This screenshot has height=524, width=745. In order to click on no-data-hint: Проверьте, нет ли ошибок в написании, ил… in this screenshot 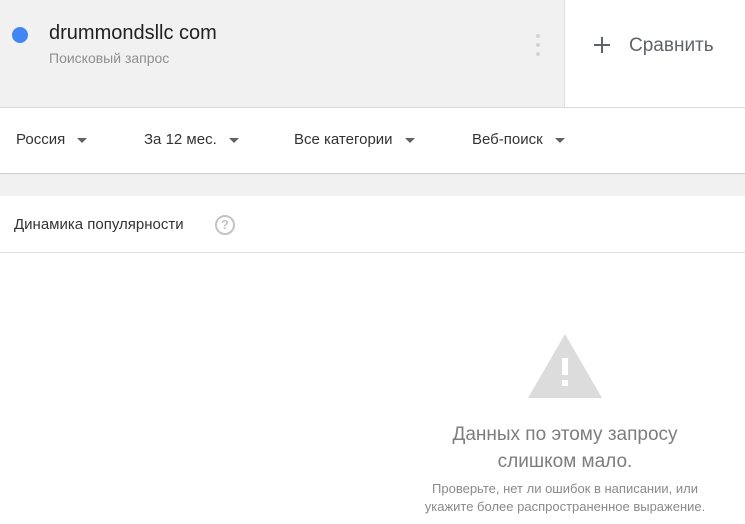, I will do `click(565, 498)`.